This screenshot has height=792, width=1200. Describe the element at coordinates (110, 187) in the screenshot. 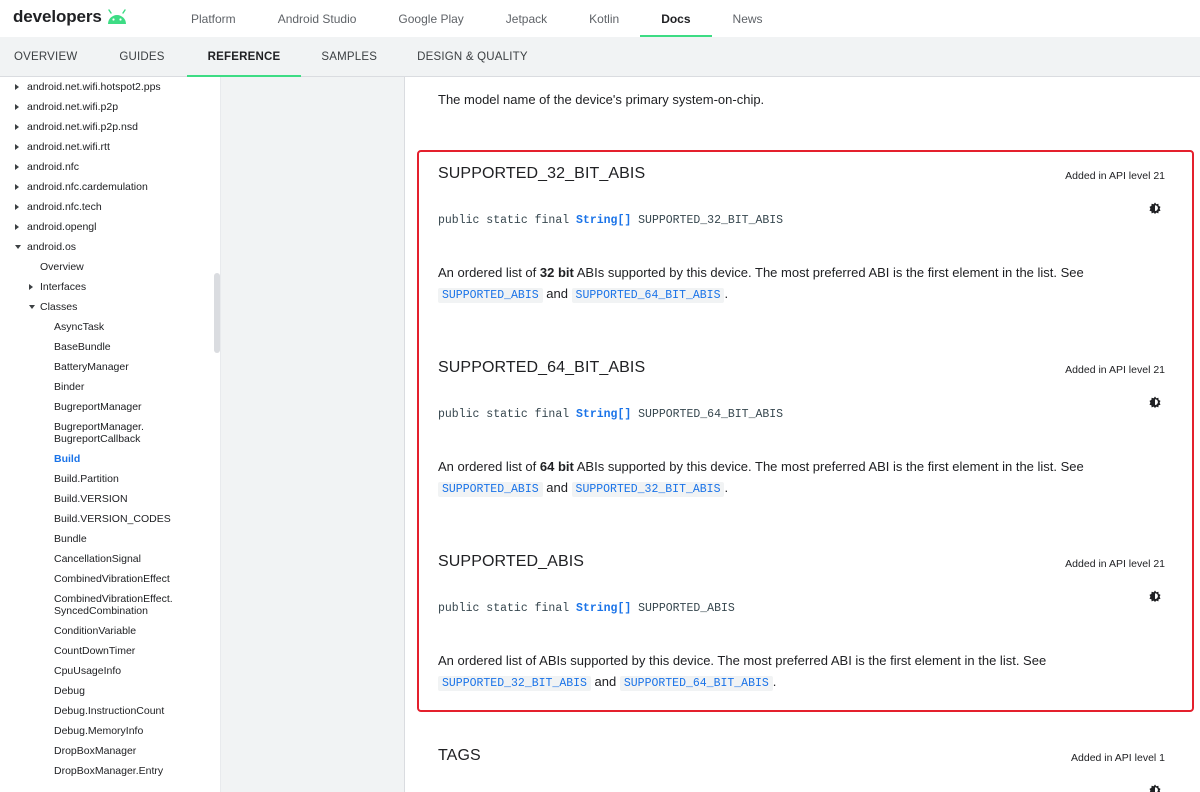

I see `sidebar-item: android.nfc.cardemulation` at that location.